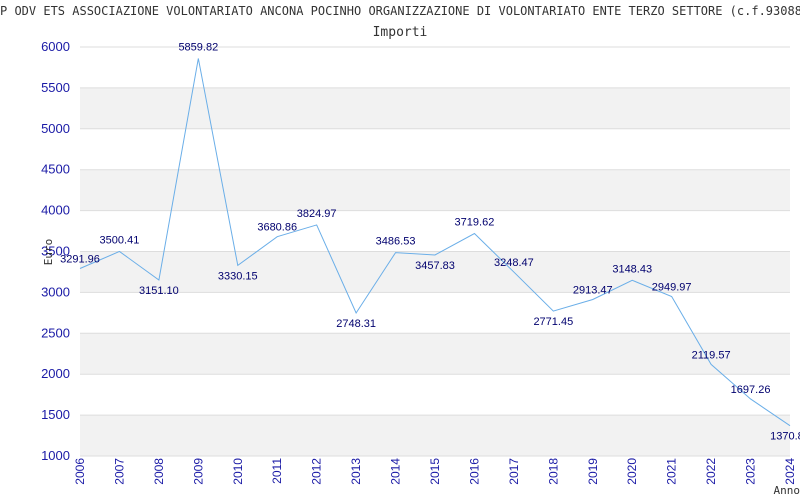 Image resolution: width=800 pixels, height=500 pixels. What do you see at coordinates (159, 291) in the screenshot?
I see `data-label: 3151.10` at bounding box center [159, 291].